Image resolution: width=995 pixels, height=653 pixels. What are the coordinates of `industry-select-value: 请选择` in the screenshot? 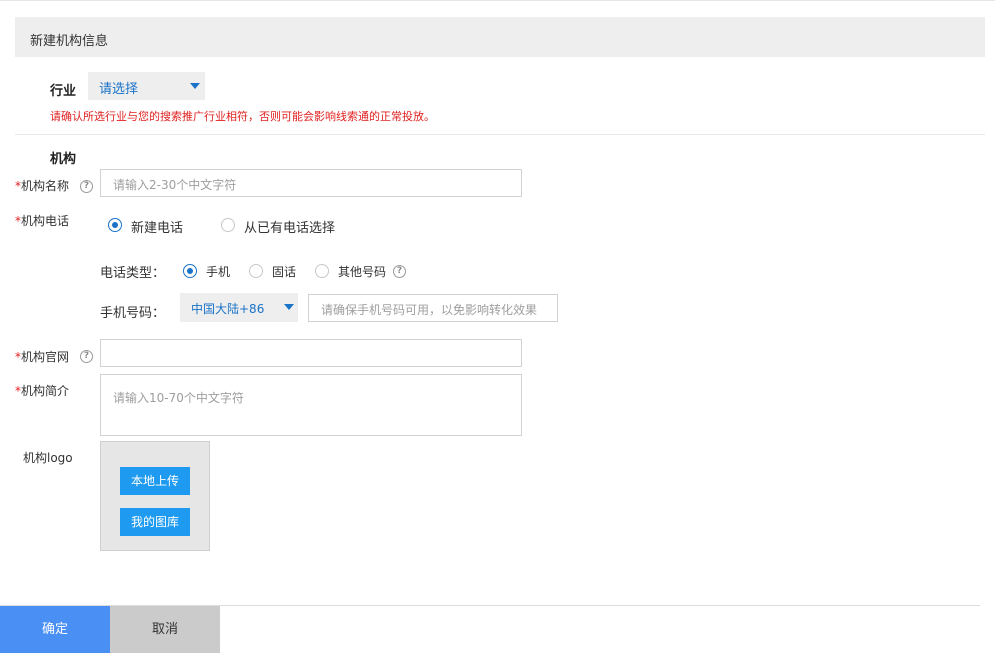 It's located at (119, 89).